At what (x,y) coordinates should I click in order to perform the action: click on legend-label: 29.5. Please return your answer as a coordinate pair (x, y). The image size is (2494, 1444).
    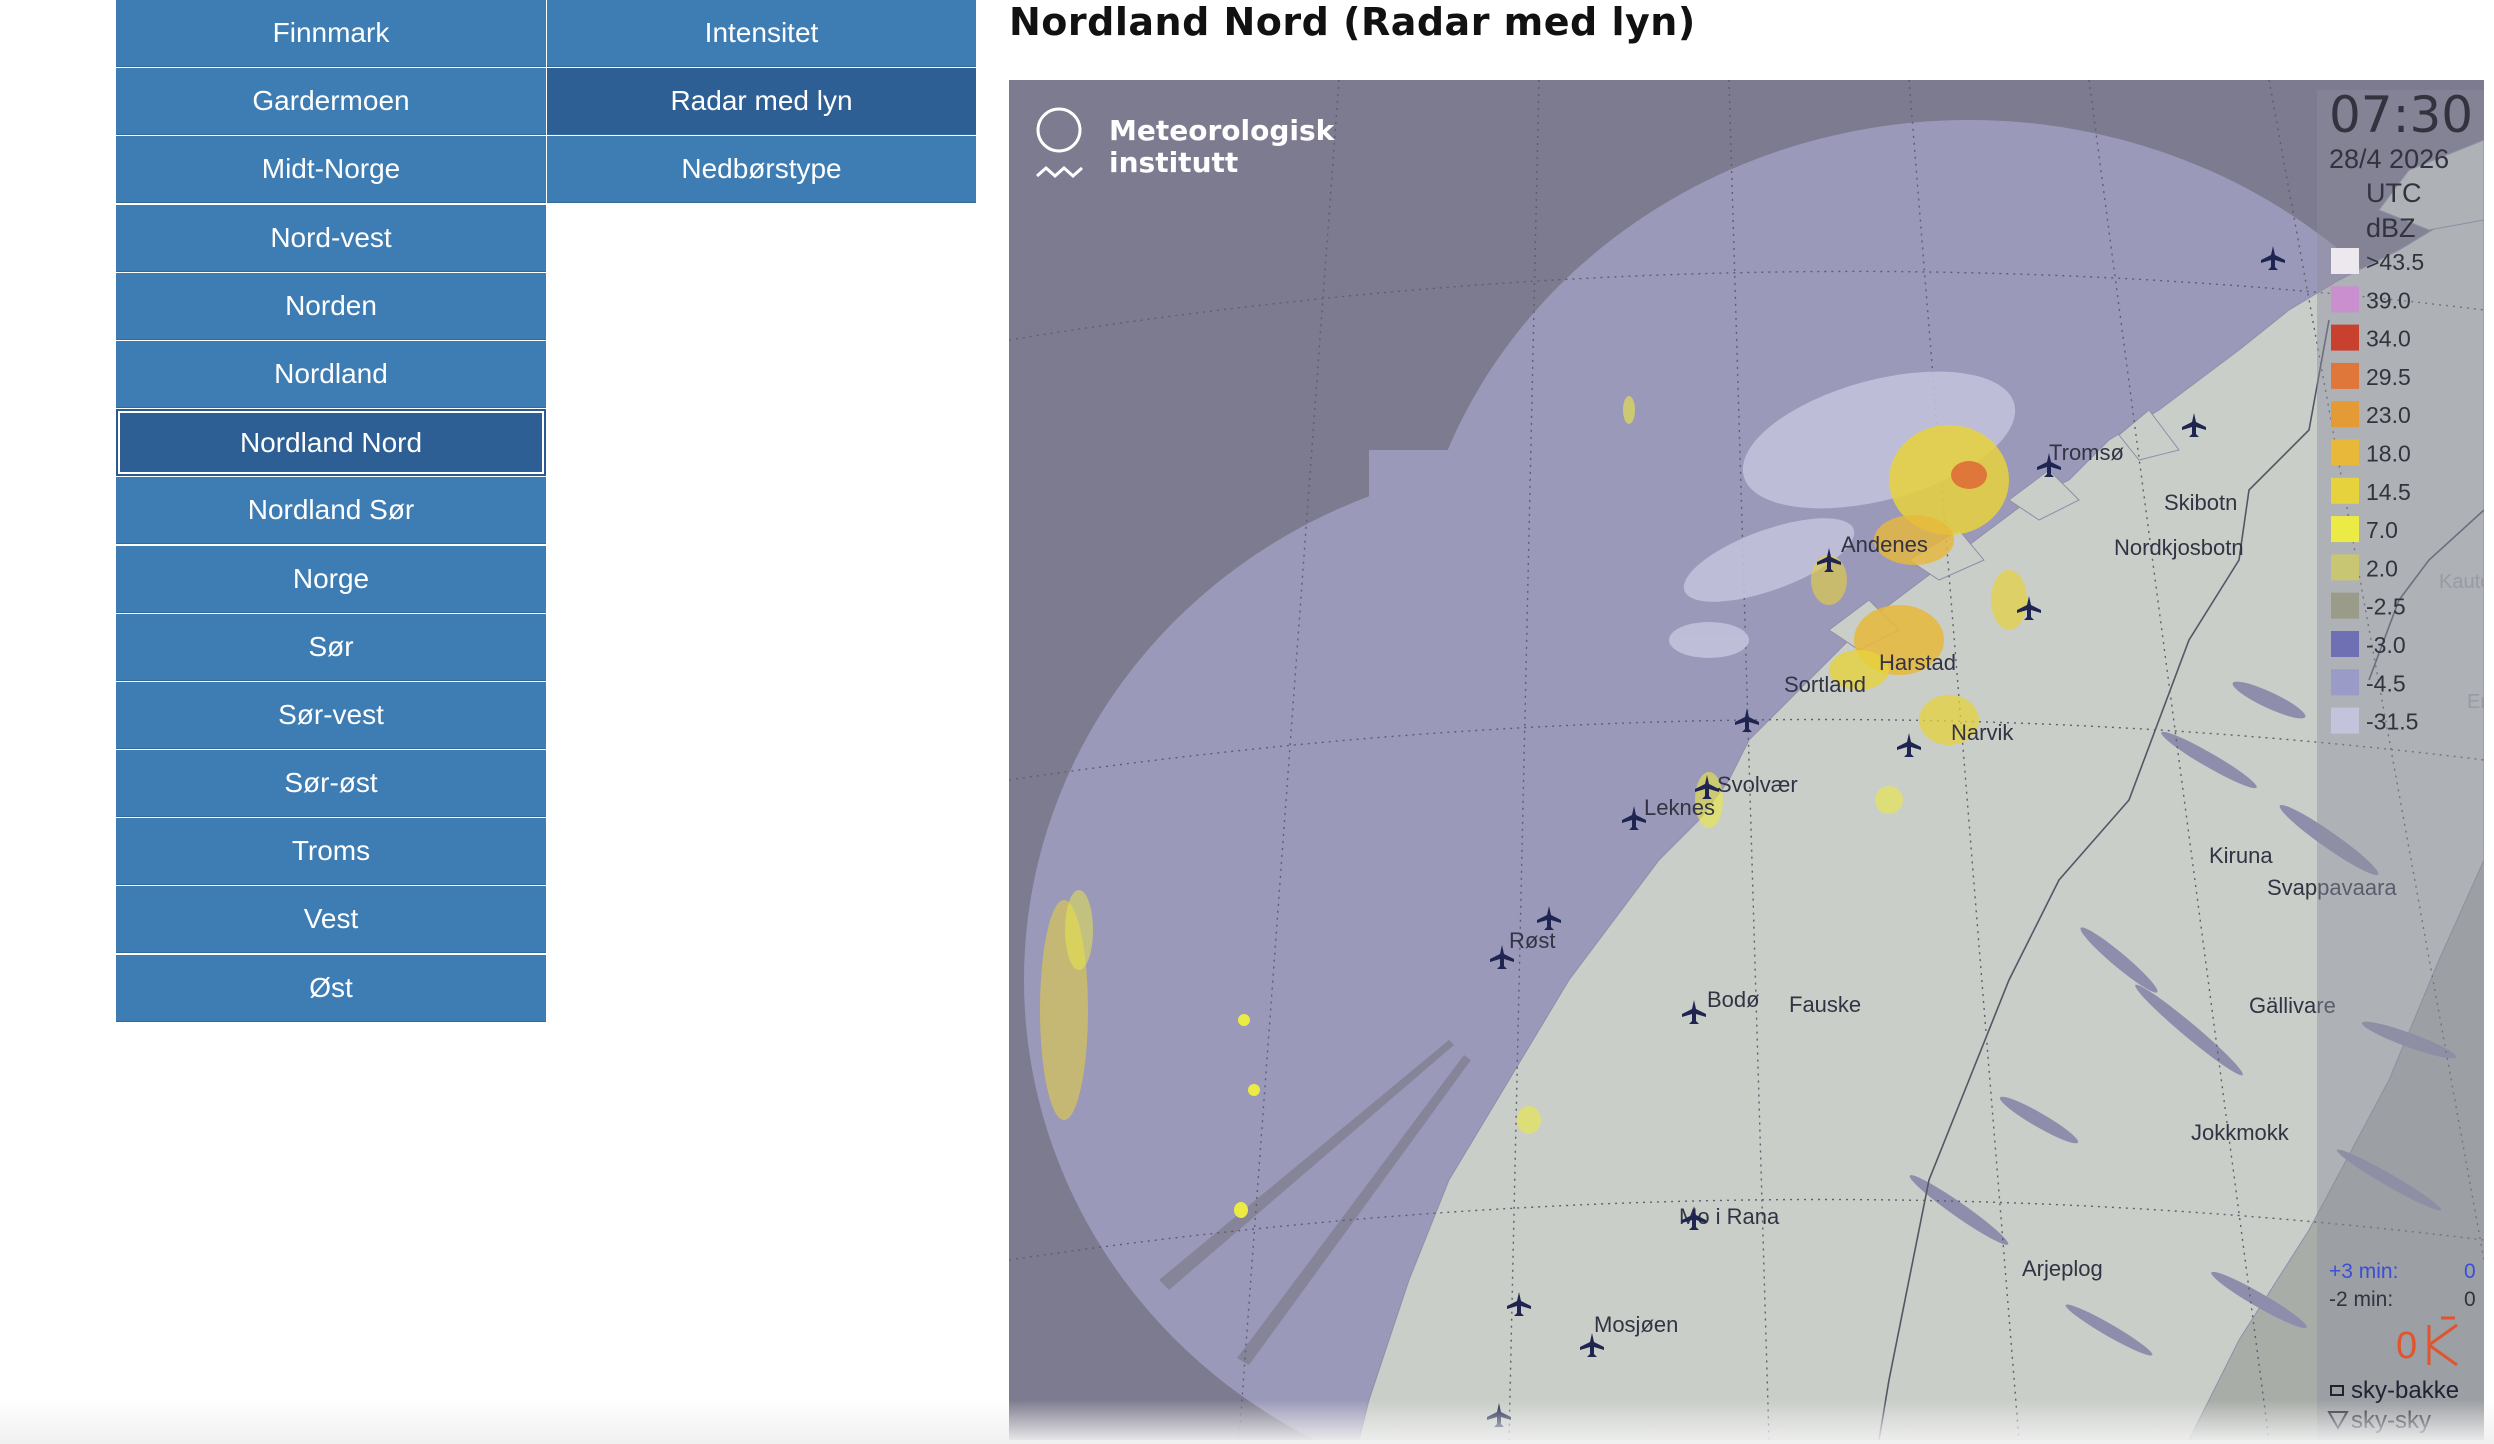
    Looking at the image, I should click on (2388, 377).